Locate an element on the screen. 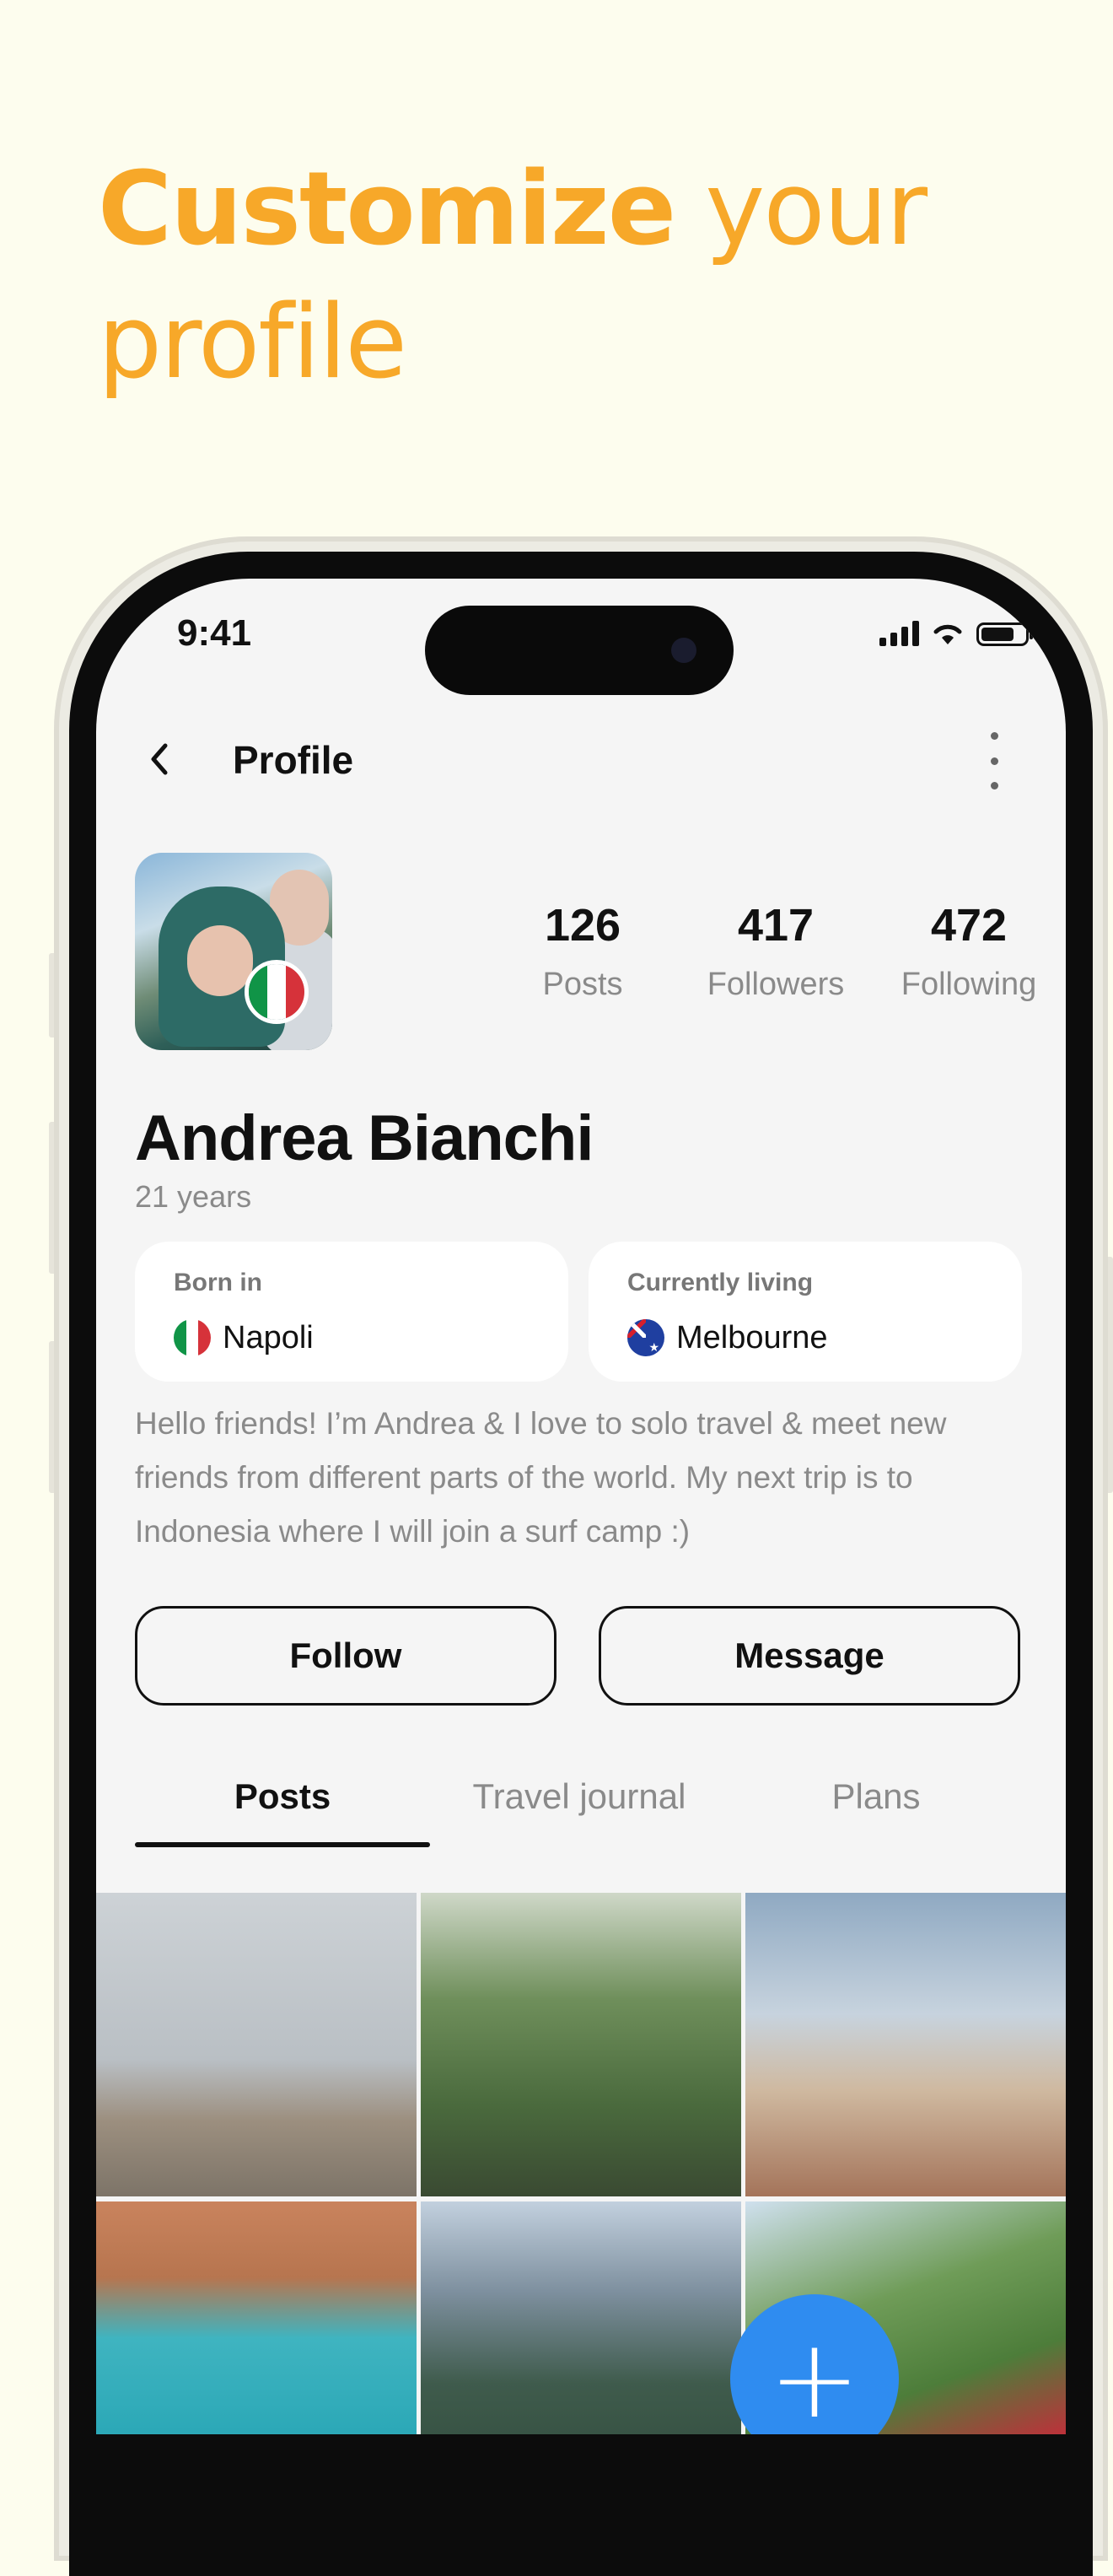  tab-travel-journal: Travel journal is located at coordinates (579, 1796).